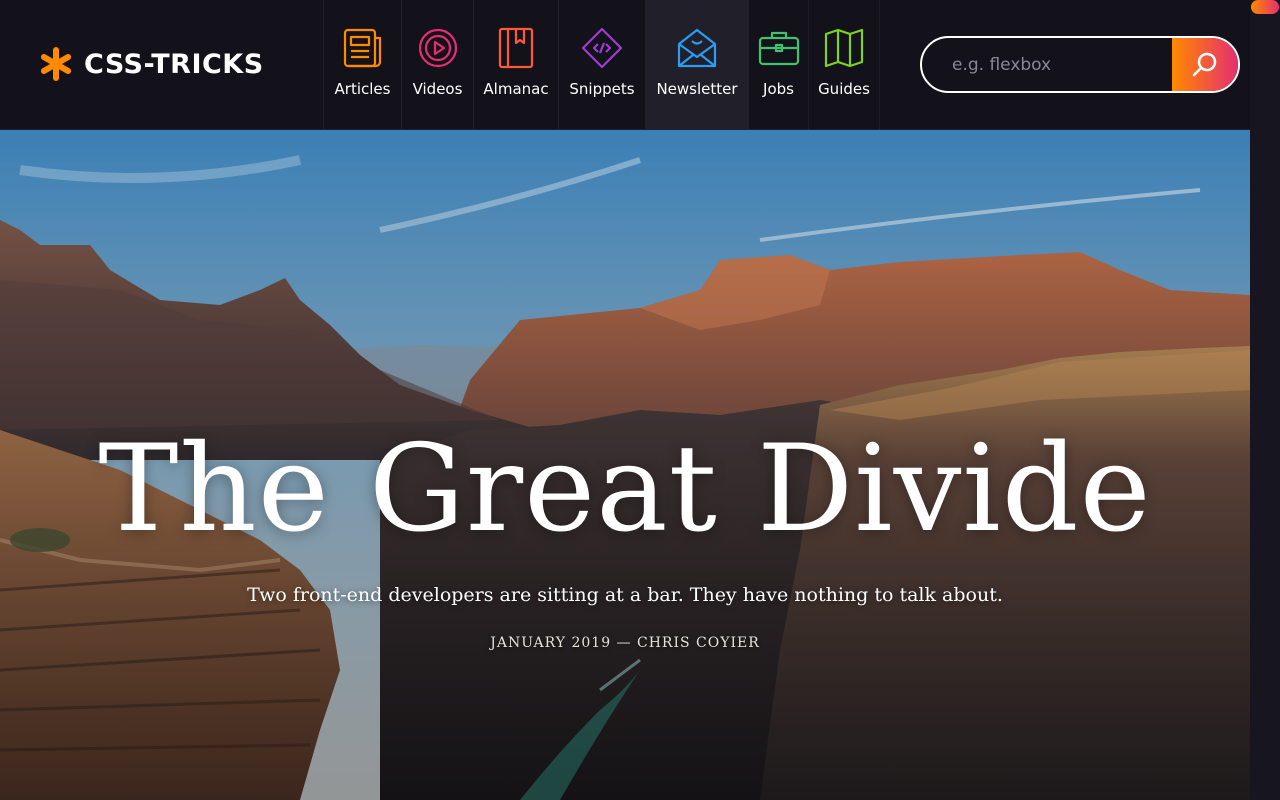  What do you see at coordinates (1047, 64) in the screenshot?
I see `search-input` at bounding box center [1047, 64].